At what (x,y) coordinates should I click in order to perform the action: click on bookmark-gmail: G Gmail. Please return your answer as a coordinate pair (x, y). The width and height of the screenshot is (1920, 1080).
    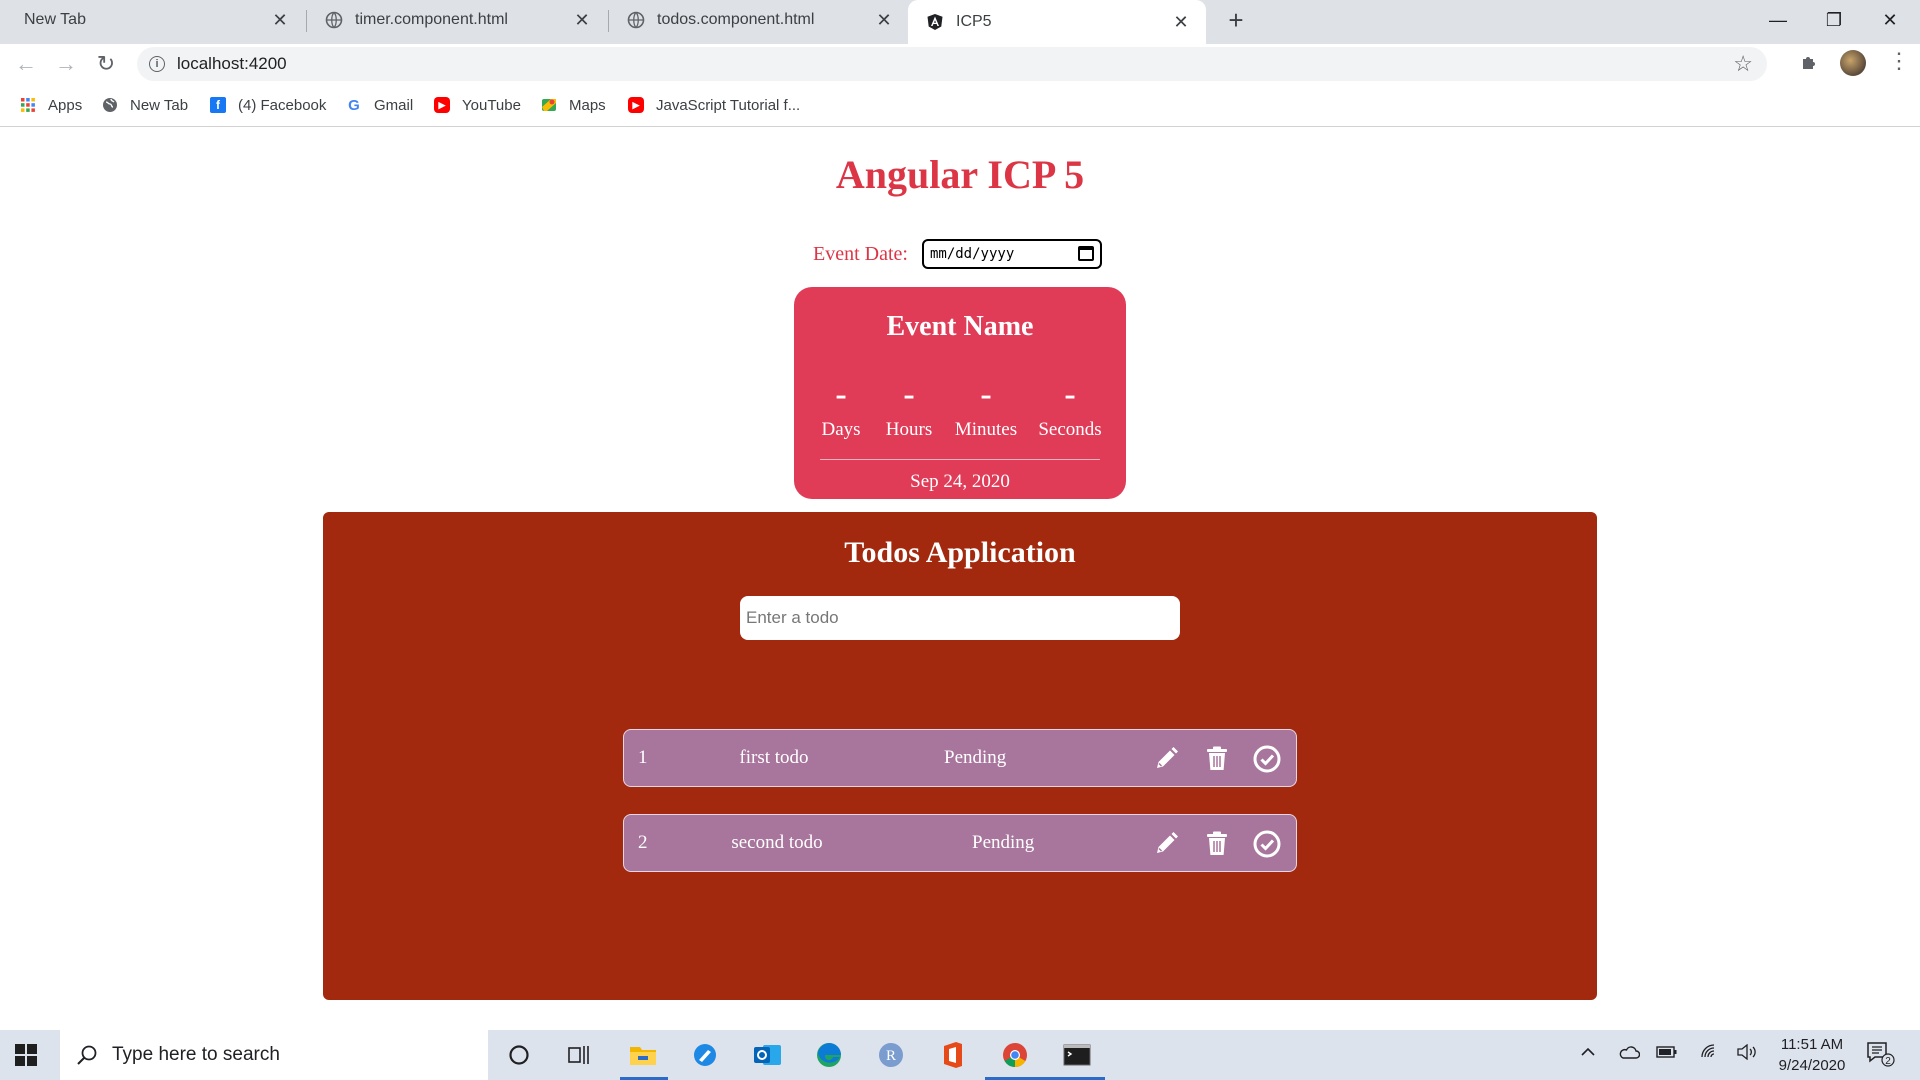
    Looking at the image, I should click on (379, 105).